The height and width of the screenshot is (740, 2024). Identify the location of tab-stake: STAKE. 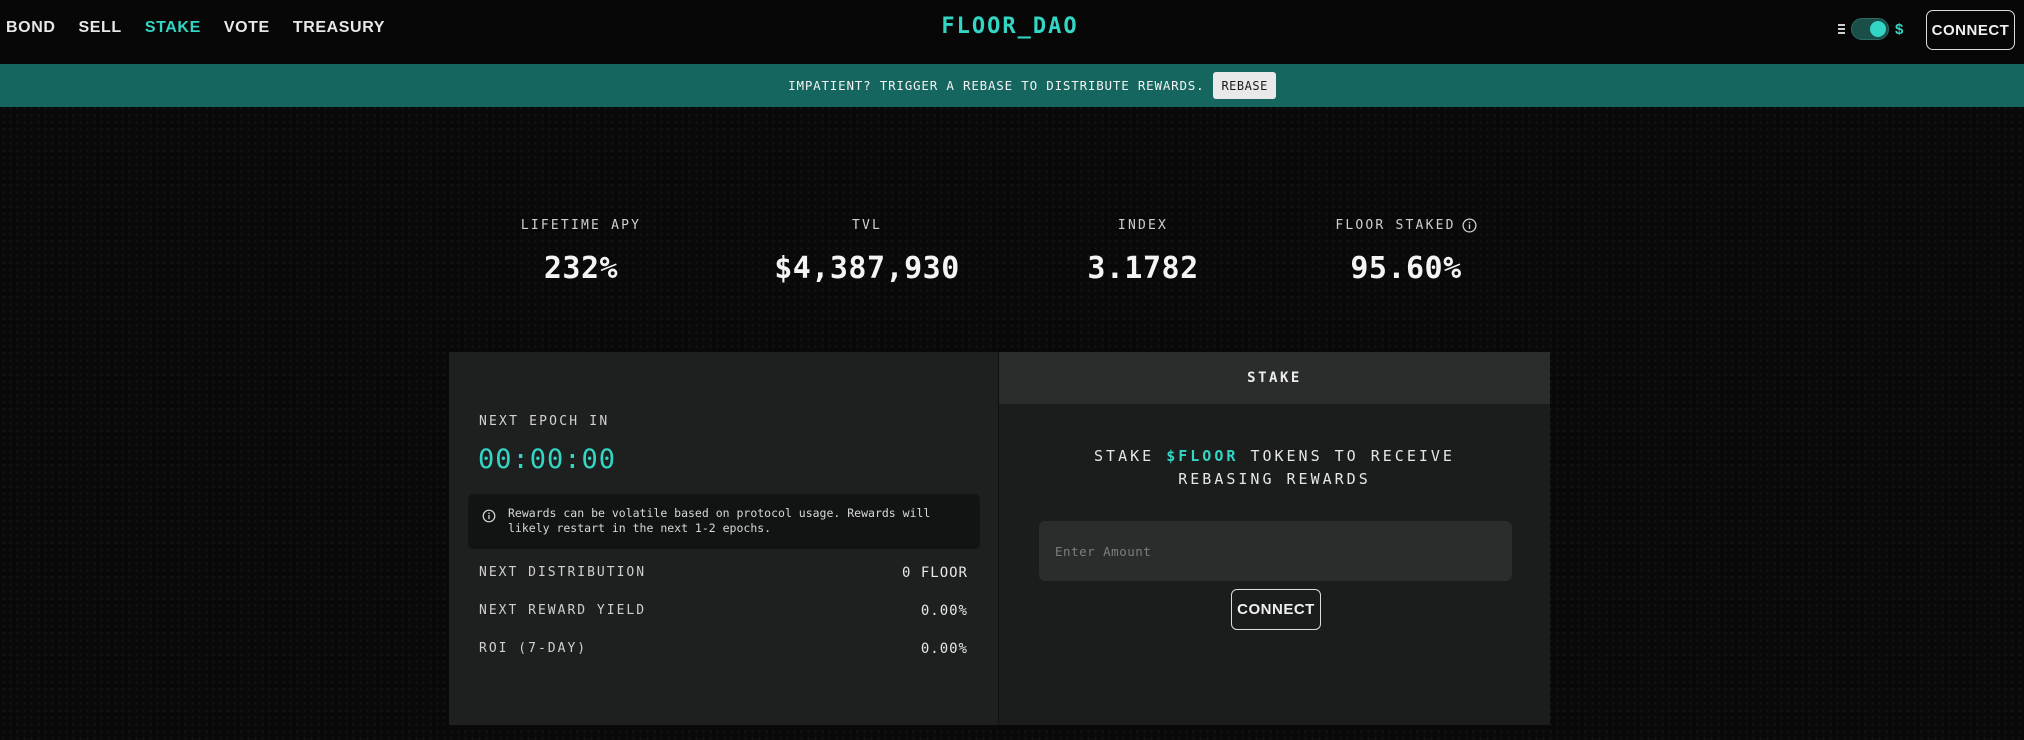
(1274, 378).